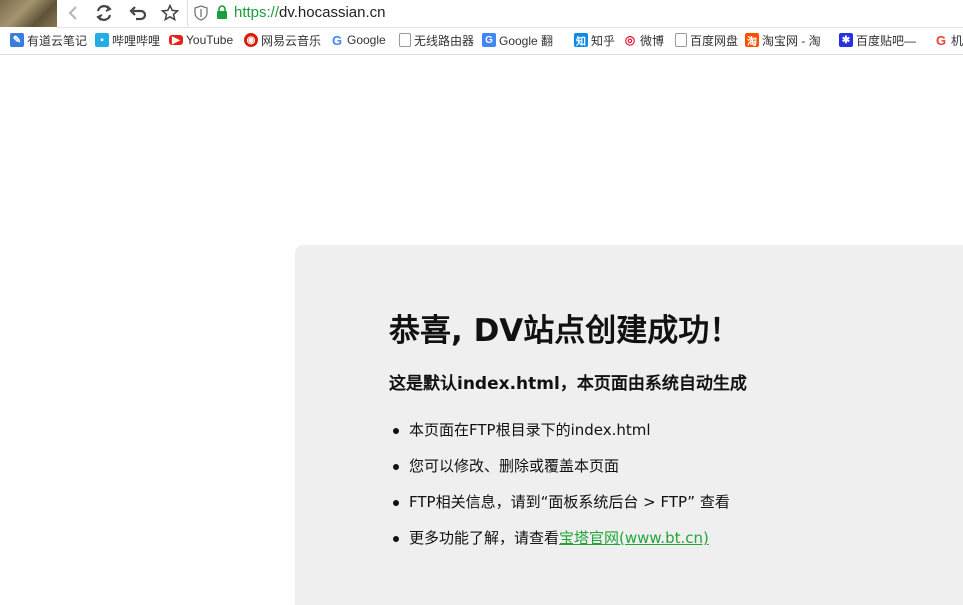 This screenshot has width=963, height=605. I want to click on toolbar: https://dv.hocassian.cn, so click(510, 14).